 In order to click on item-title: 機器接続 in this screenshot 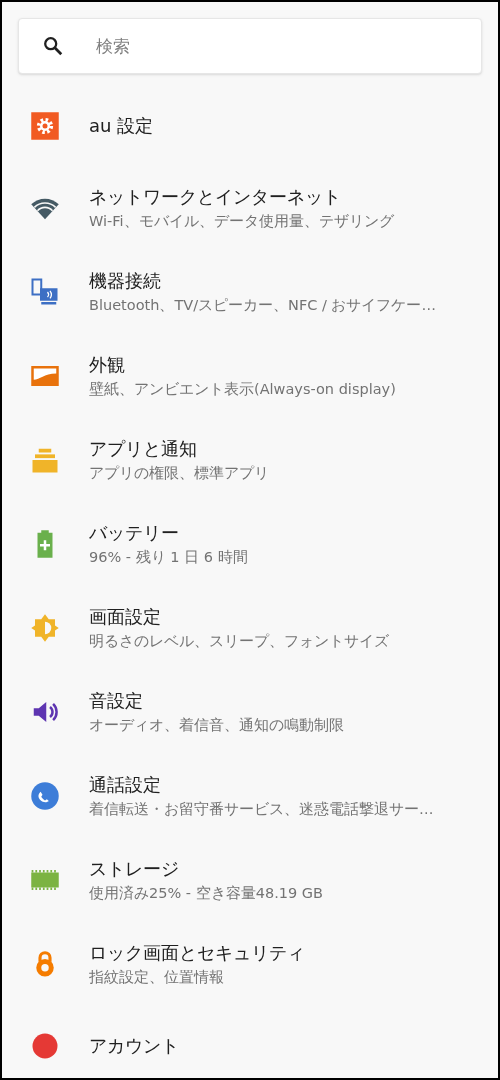, I will do `click(125, 281)`.